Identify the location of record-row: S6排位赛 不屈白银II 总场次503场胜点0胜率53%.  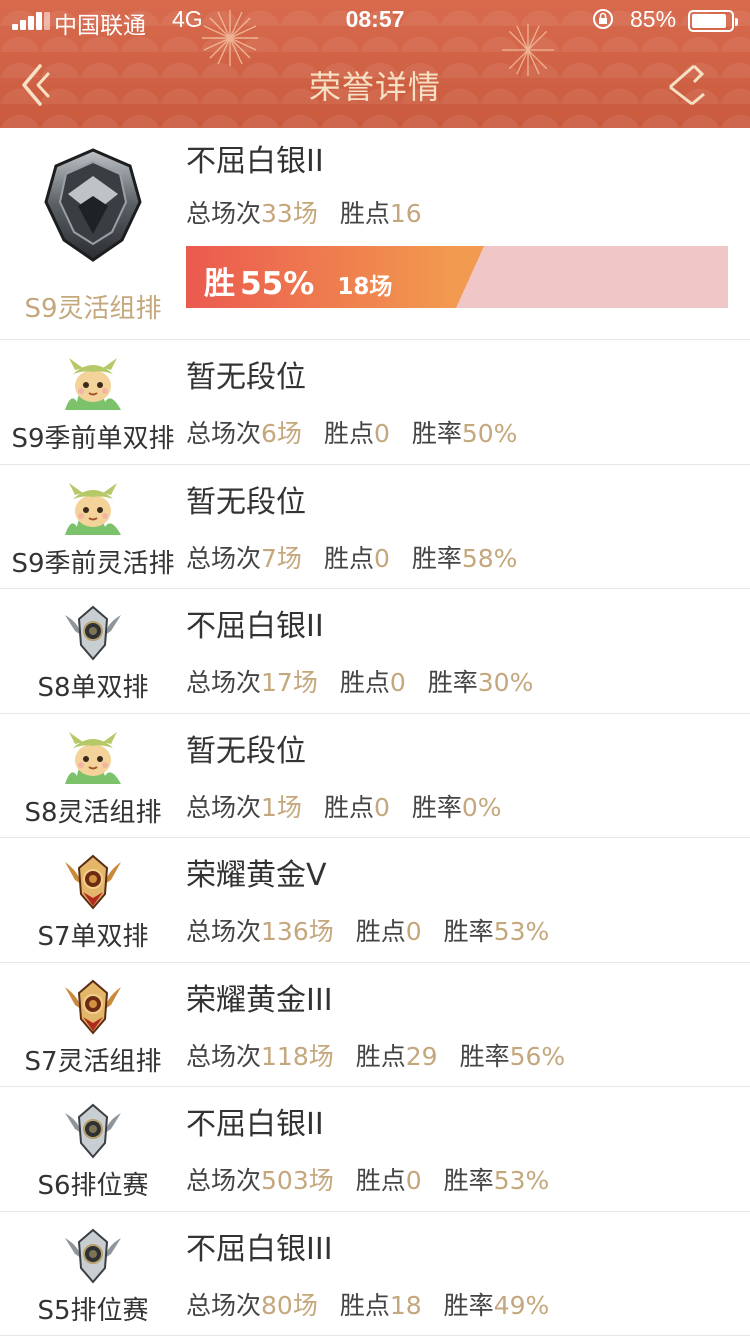
(375, 1149).